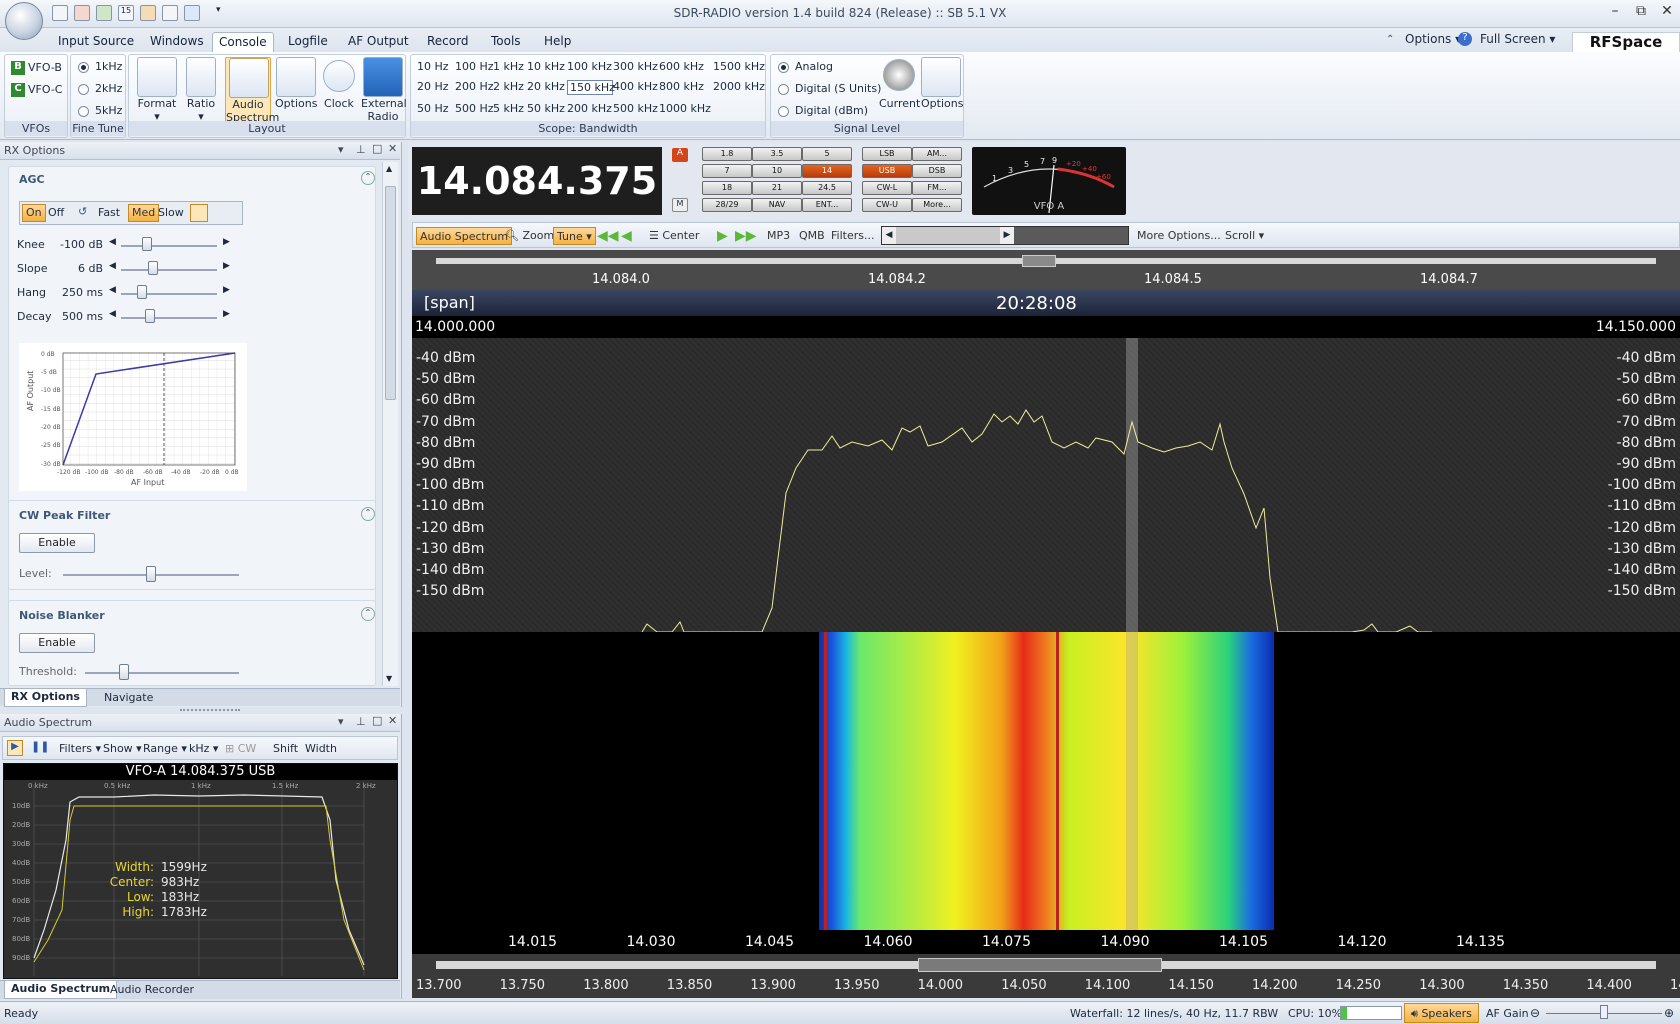 This screenshot has width=1680, height=1024. What do you see at coordinates (368, 178) in the screenshot?
I see `agc-collapse-icon: ⌃` at bounding box center [368, 178].